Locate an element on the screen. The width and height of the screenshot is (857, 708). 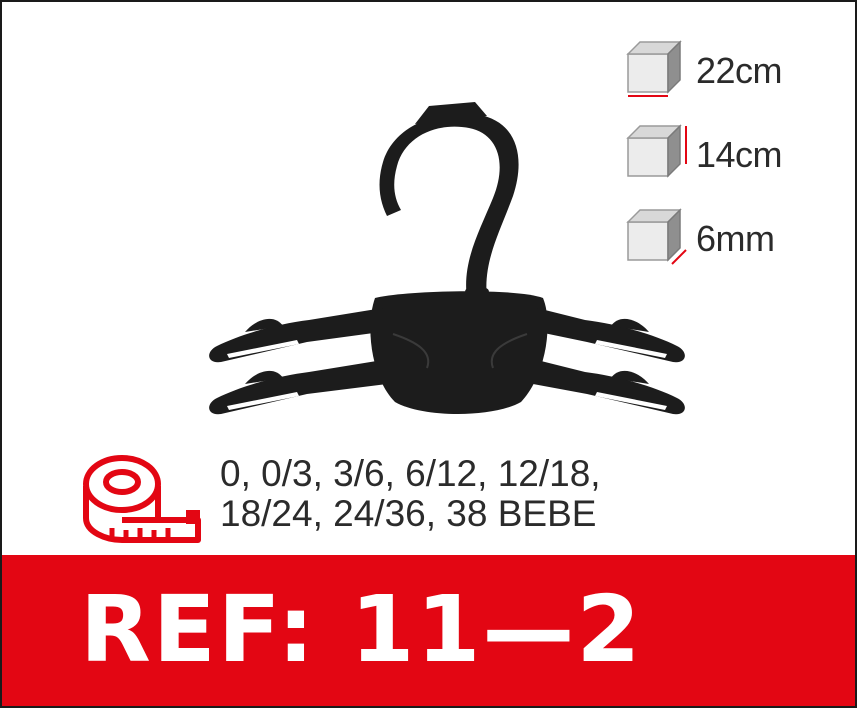
dimension-height: 14cm is located at coordinates (724, 152).